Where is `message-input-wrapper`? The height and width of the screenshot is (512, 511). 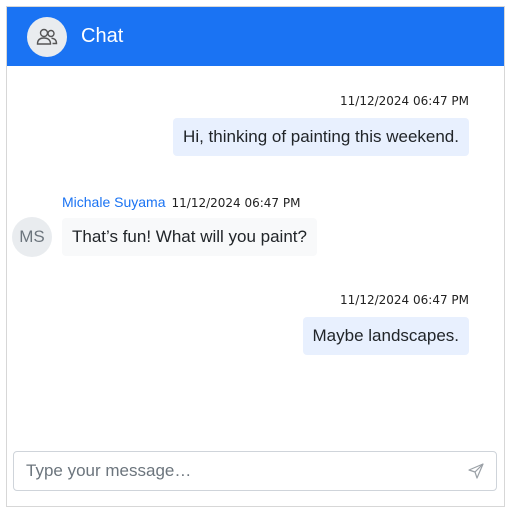 message-input-wrapper is located at coordinates (255, 471).